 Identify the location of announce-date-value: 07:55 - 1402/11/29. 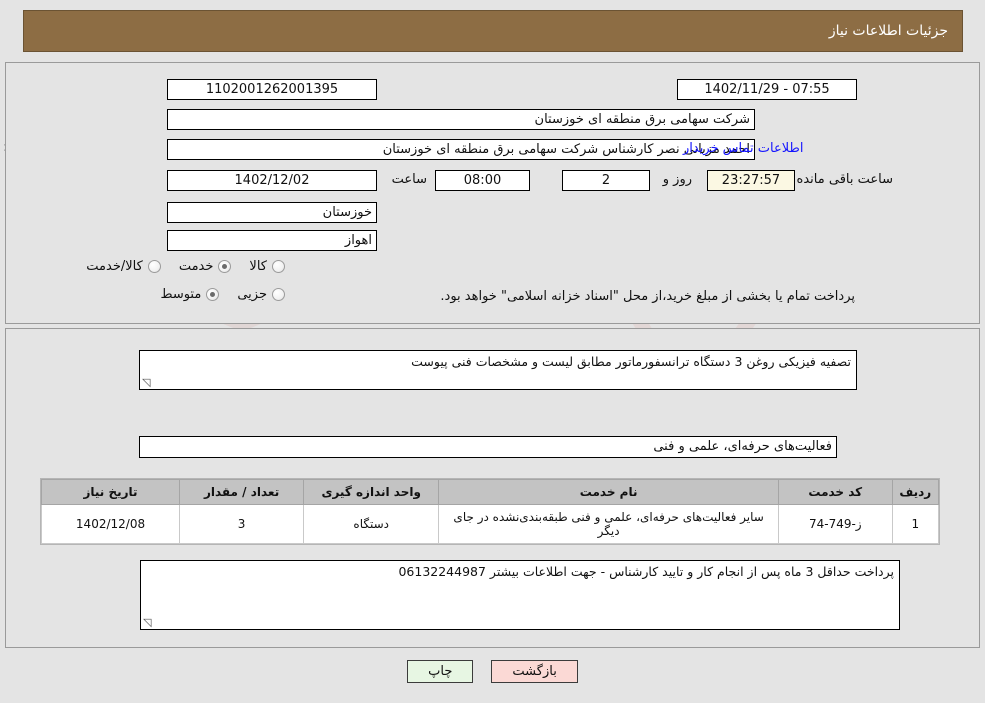
(767, 89).